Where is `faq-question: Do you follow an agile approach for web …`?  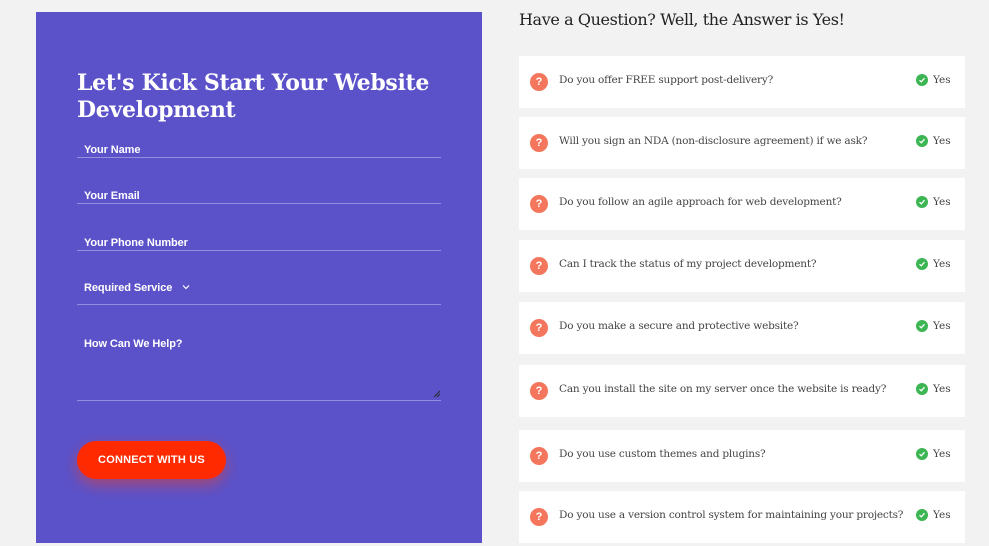
faq-question: Do you follow an agile approach for web … is located at coordinates (700, 202).